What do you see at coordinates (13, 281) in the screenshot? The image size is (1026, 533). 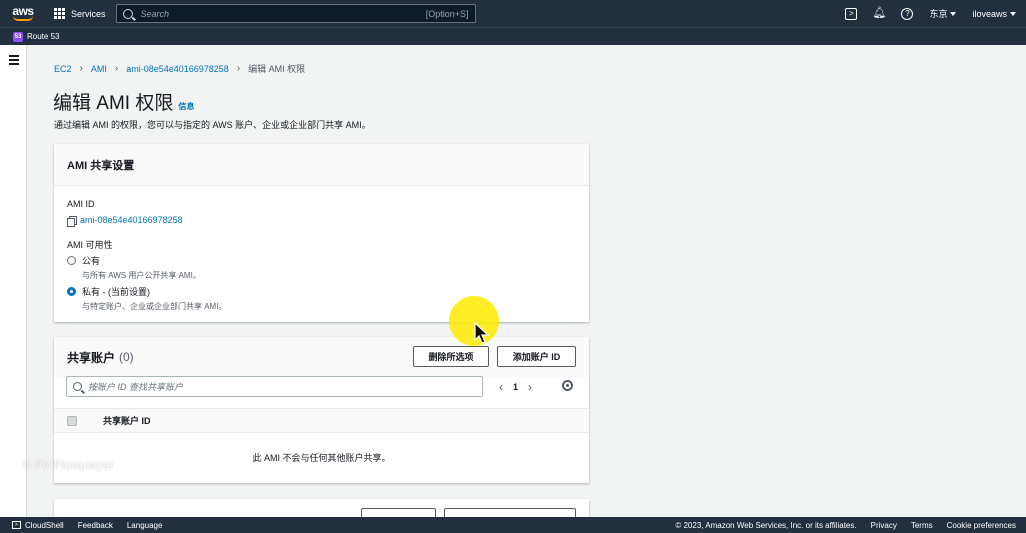 I see `side-navigation-rail` at bounding box center [13, 281].